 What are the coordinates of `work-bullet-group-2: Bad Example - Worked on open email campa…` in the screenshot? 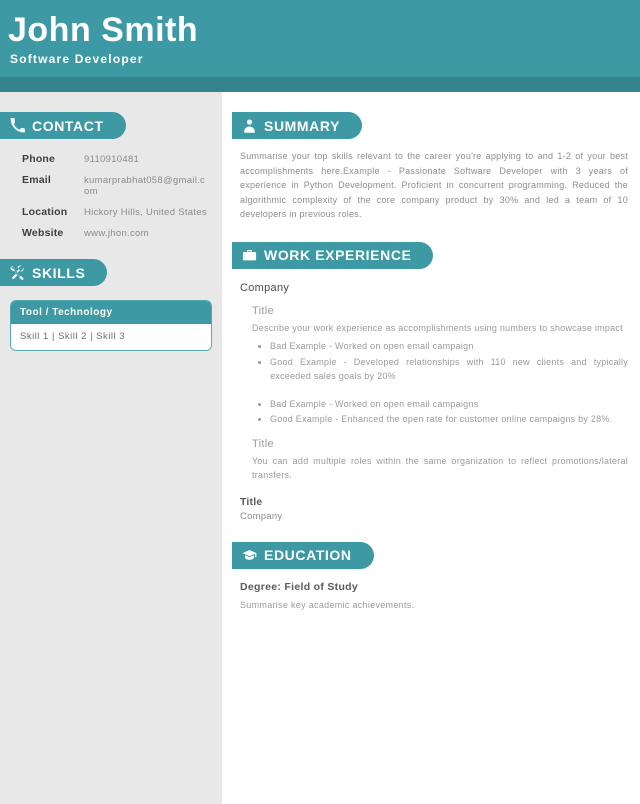 It's located at (431, 412).